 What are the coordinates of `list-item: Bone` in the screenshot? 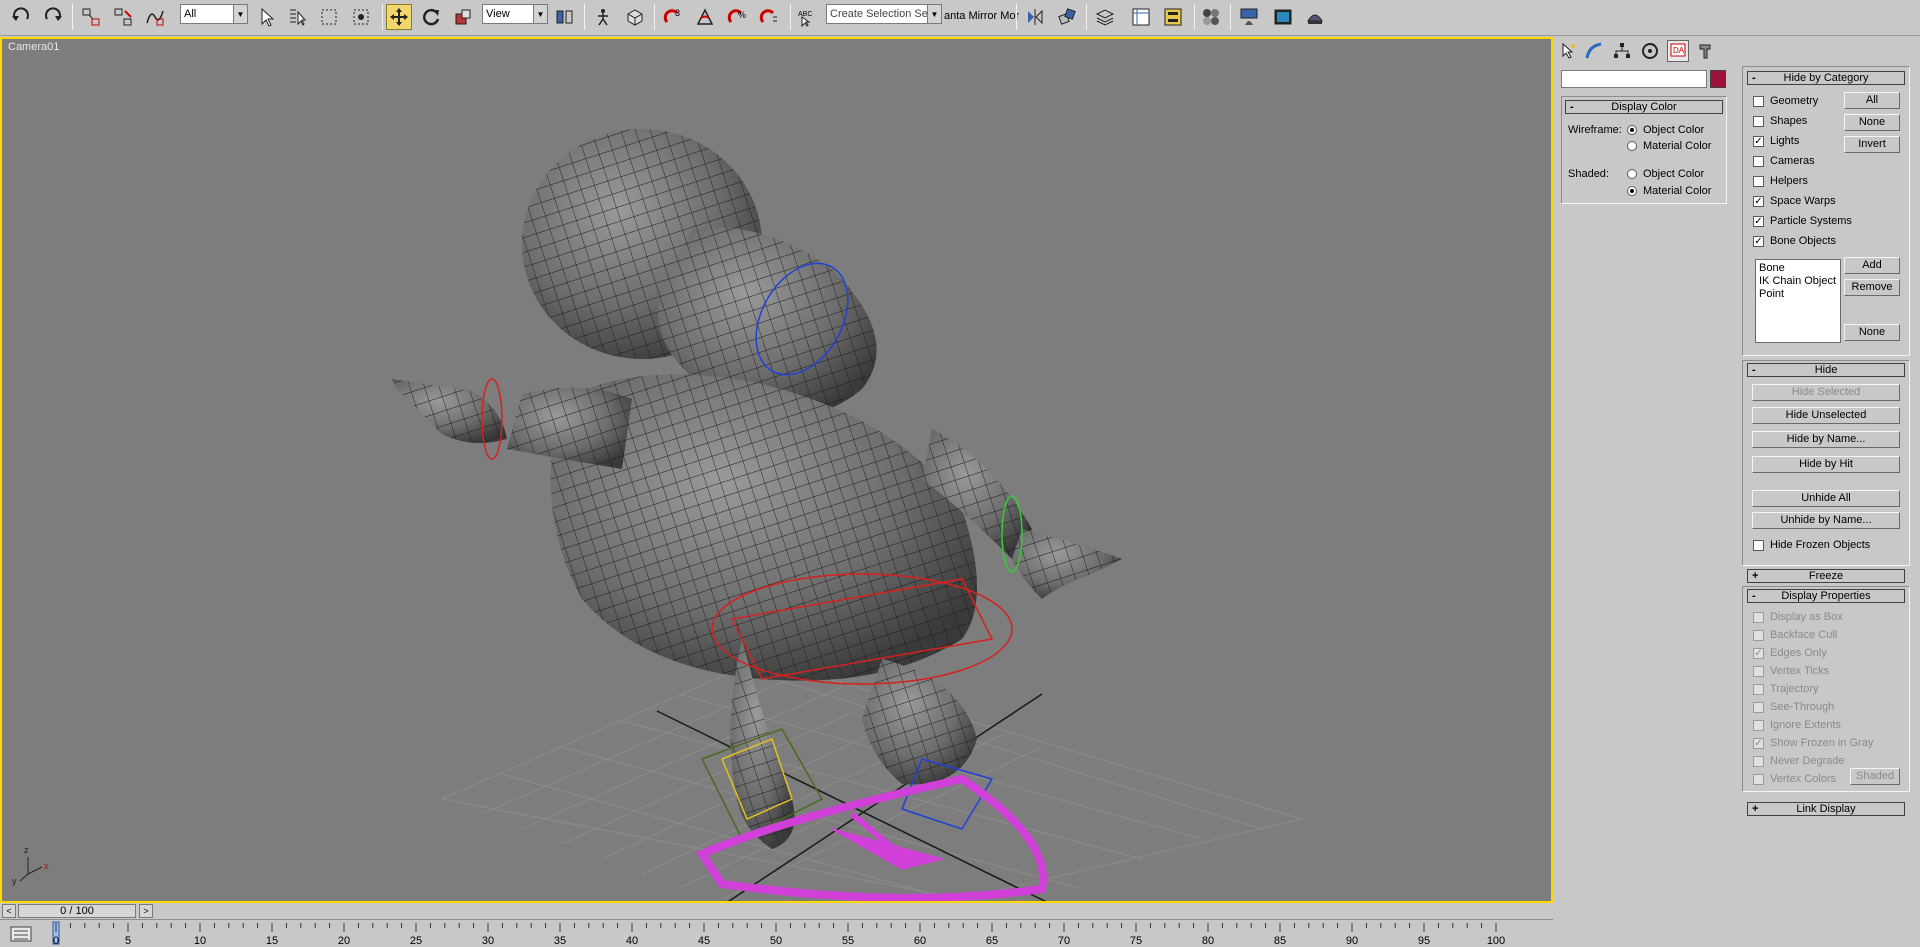 It's located at (1798, 268).